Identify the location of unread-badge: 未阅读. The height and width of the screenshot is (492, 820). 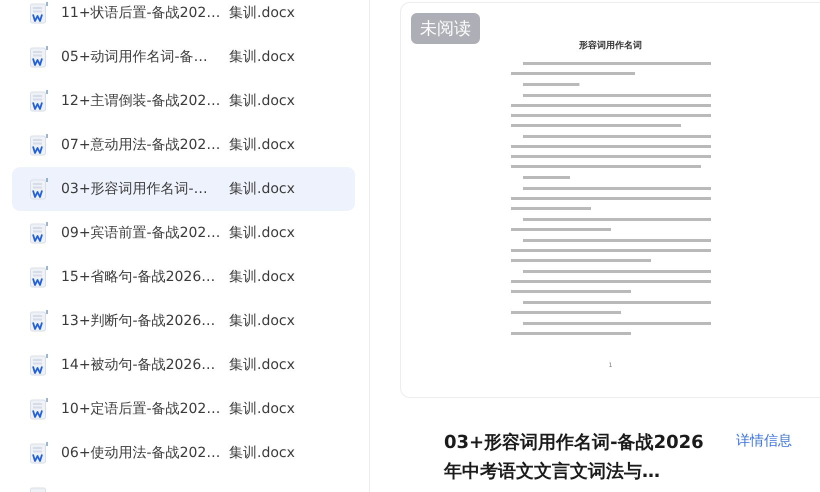
(445, 28).